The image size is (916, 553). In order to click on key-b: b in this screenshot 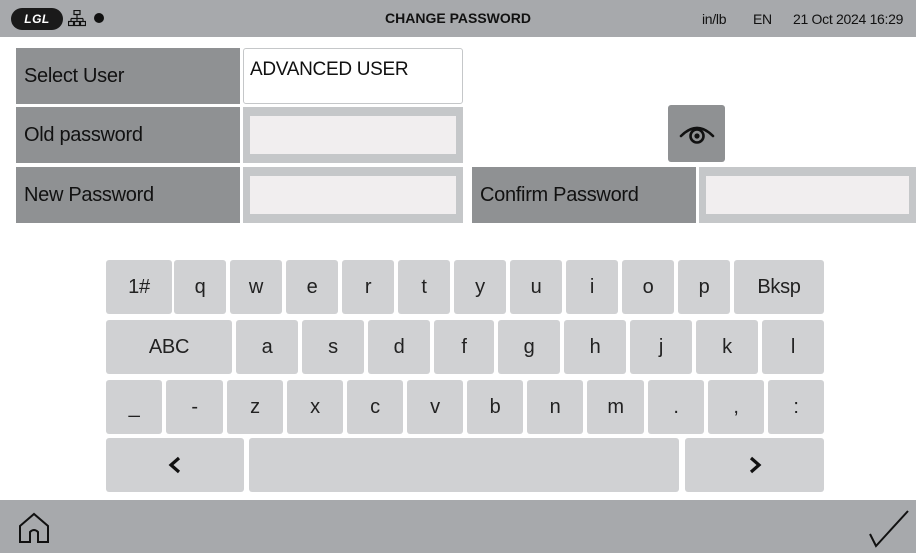, I will do `click(495, 407)`.